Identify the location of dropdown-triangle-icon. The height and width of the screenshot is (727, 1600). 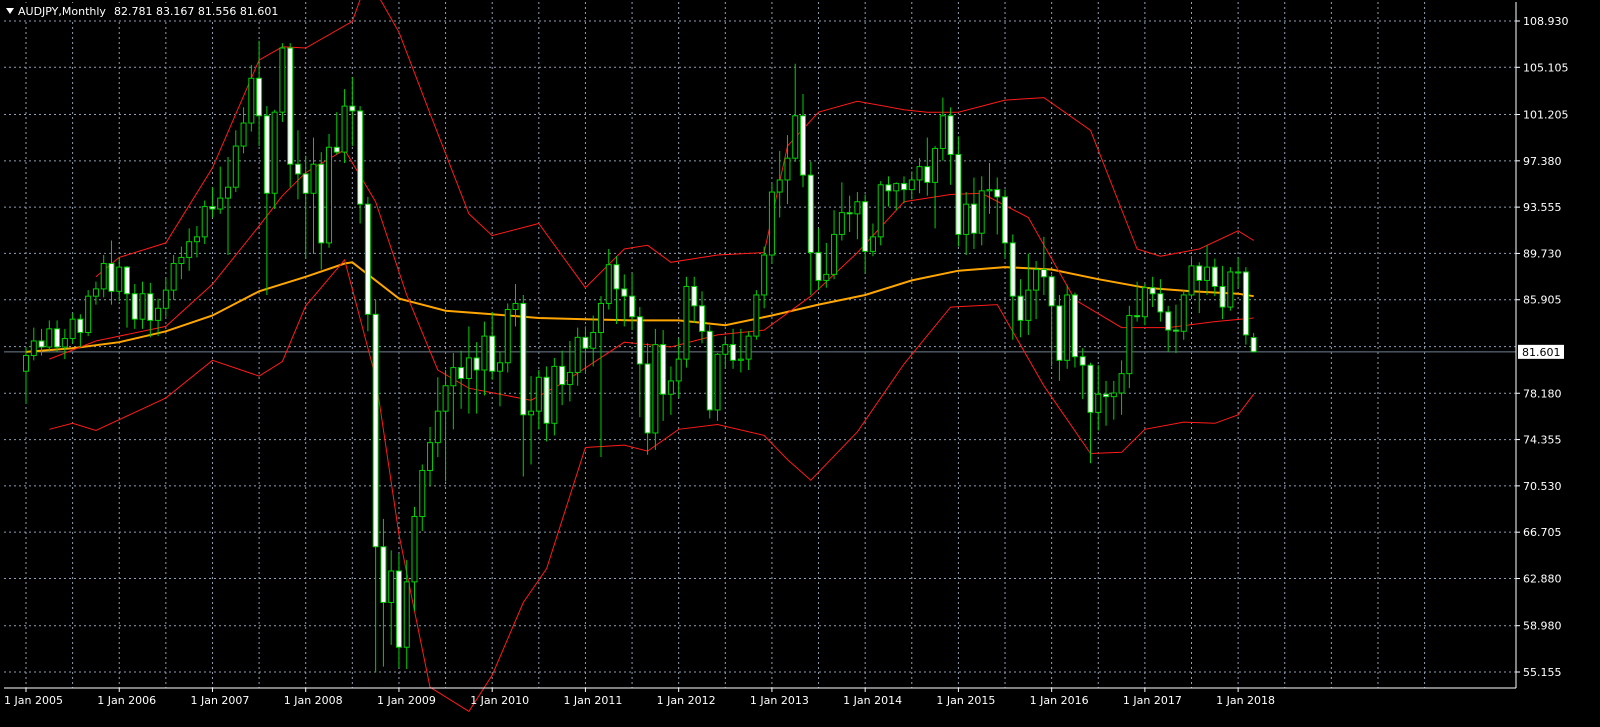
(10, 11).